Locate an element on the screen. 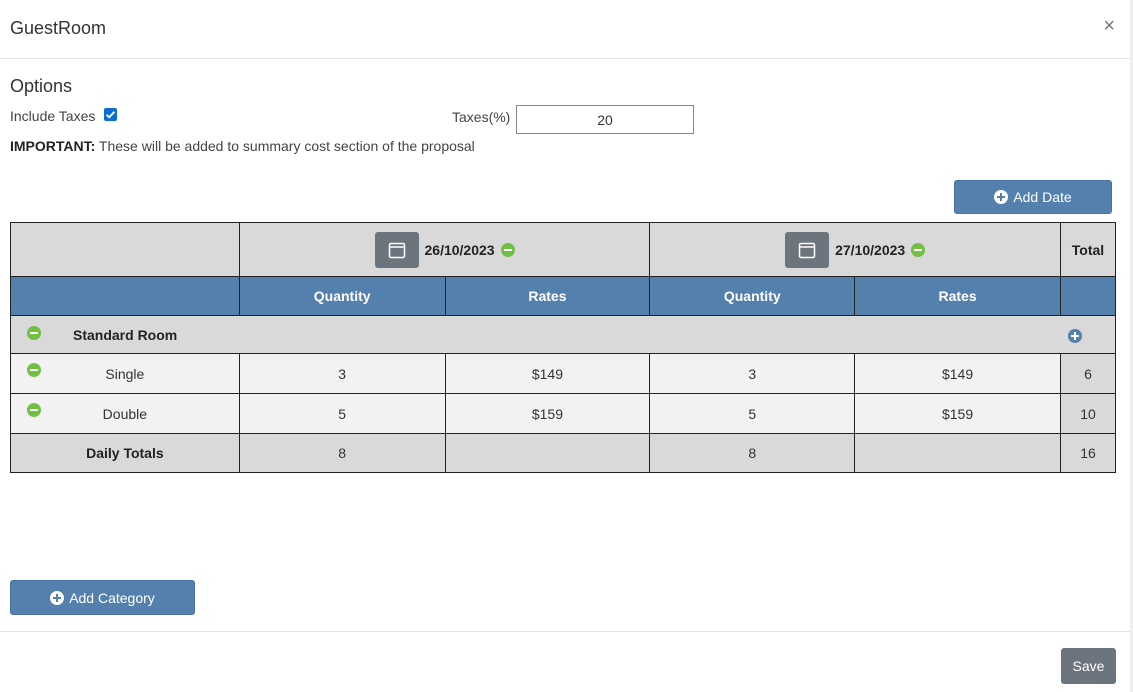 This screenshot has height=692, width=1133. subheader-rates-2: Rates is located at coordinates (957, 296).